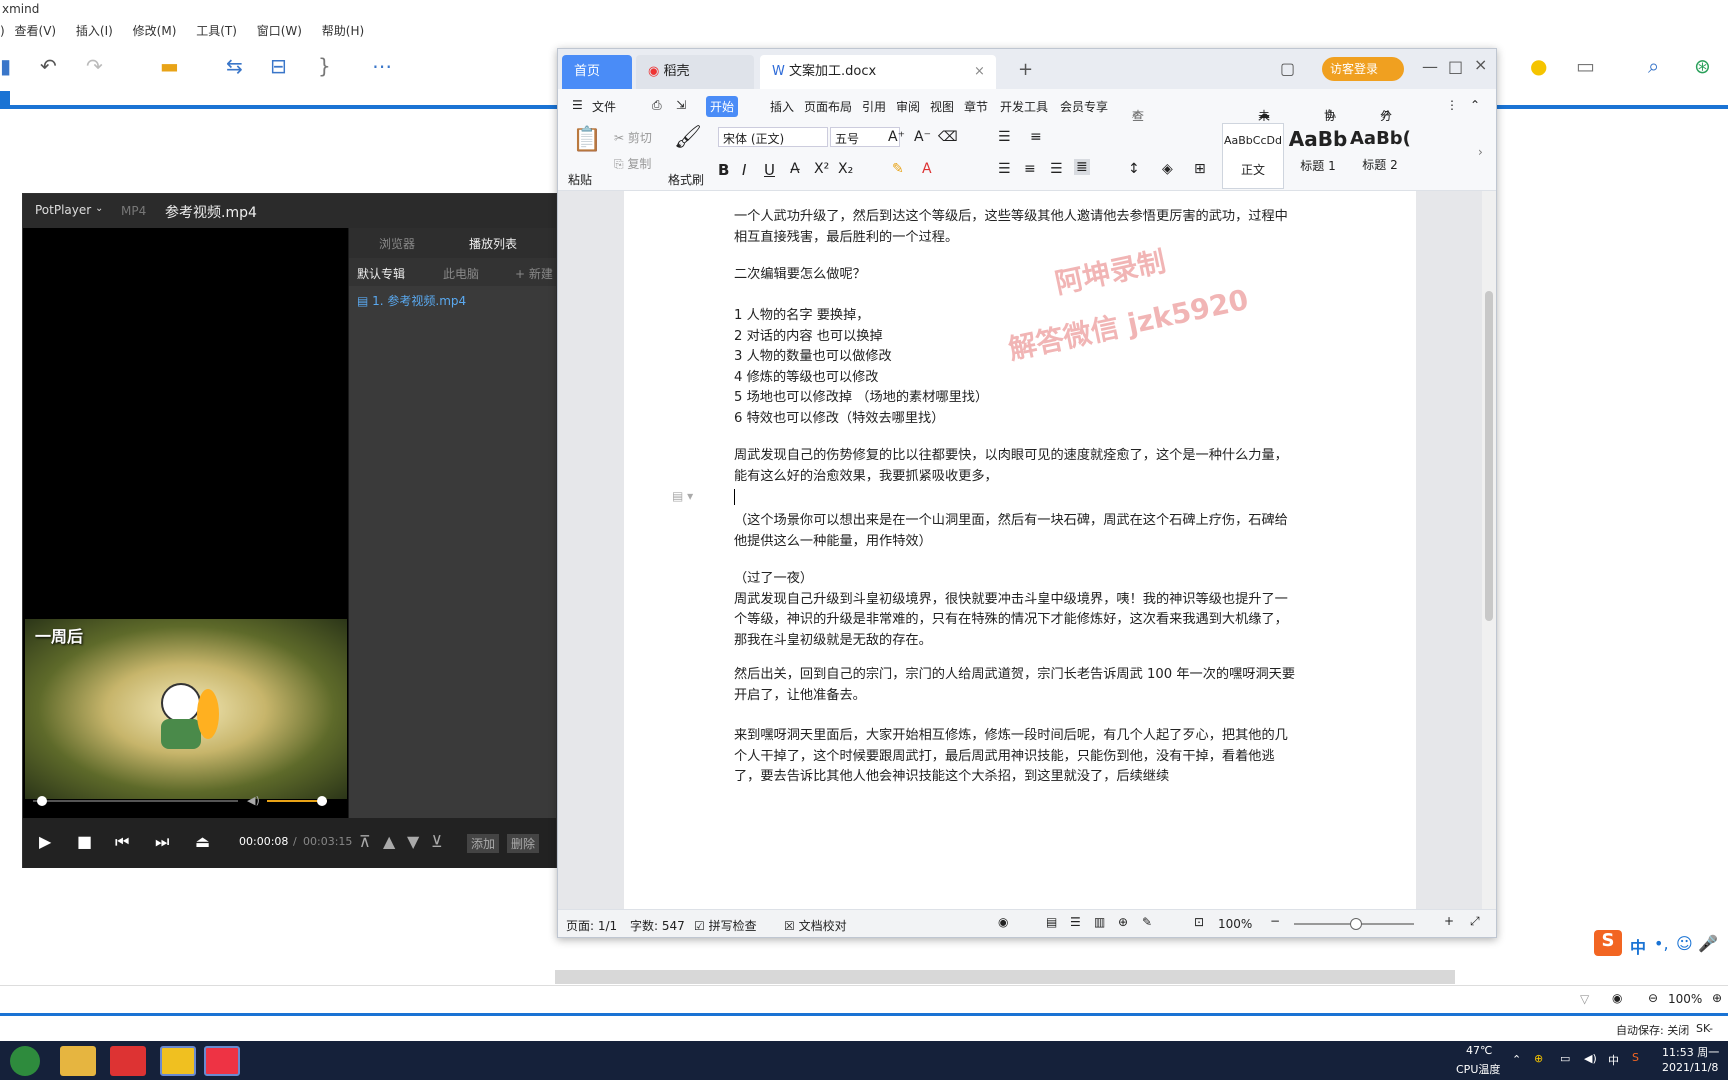 This screenshot has width=1728, height=1080. What do you see at coordinates (681, 105) in the screenshot?
I see `export-icon: ⇲` at bounding box center [681, 105].